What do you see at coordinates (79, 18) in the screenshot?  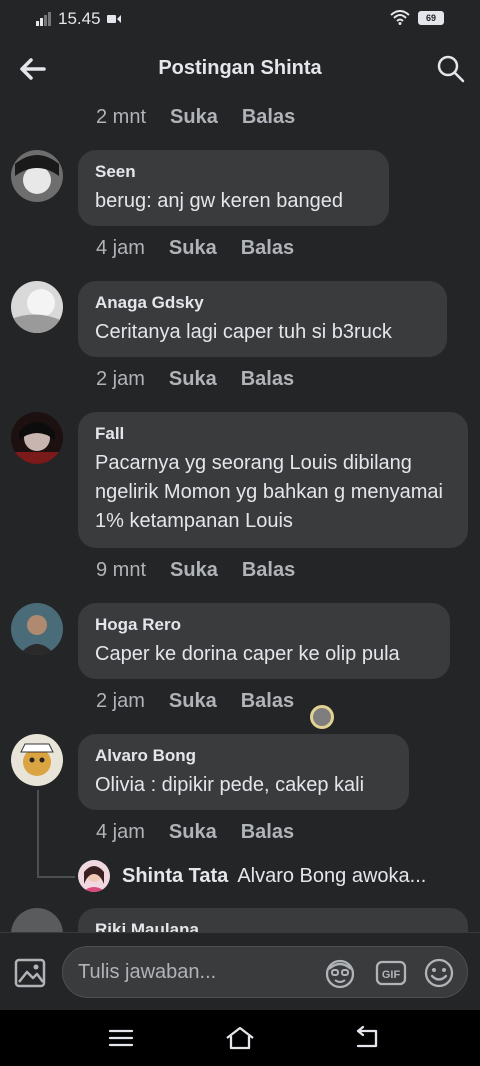 I see `status-time: 15.45` at bounding box center [79, 18].